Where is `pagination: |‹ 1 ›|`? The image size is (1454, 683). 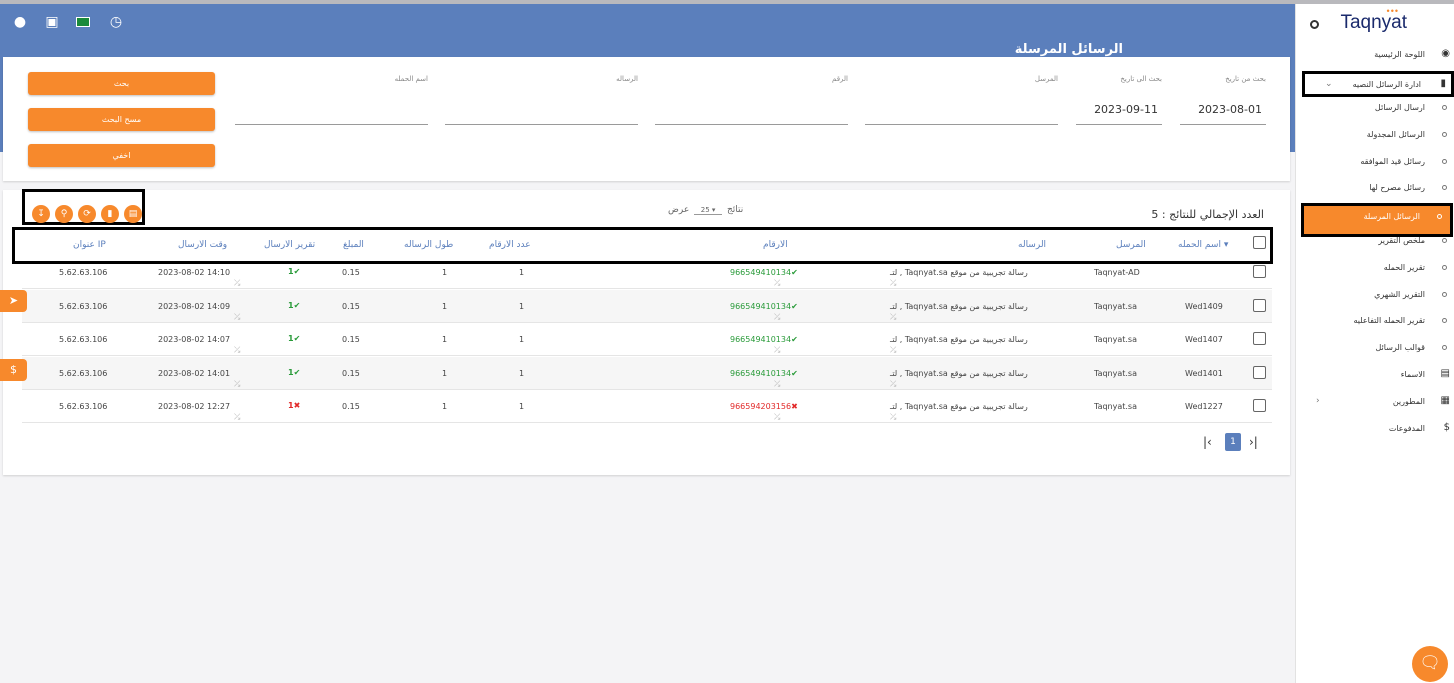
pagination: |‹ 1 ›| is located at coordinates (1233, 442).